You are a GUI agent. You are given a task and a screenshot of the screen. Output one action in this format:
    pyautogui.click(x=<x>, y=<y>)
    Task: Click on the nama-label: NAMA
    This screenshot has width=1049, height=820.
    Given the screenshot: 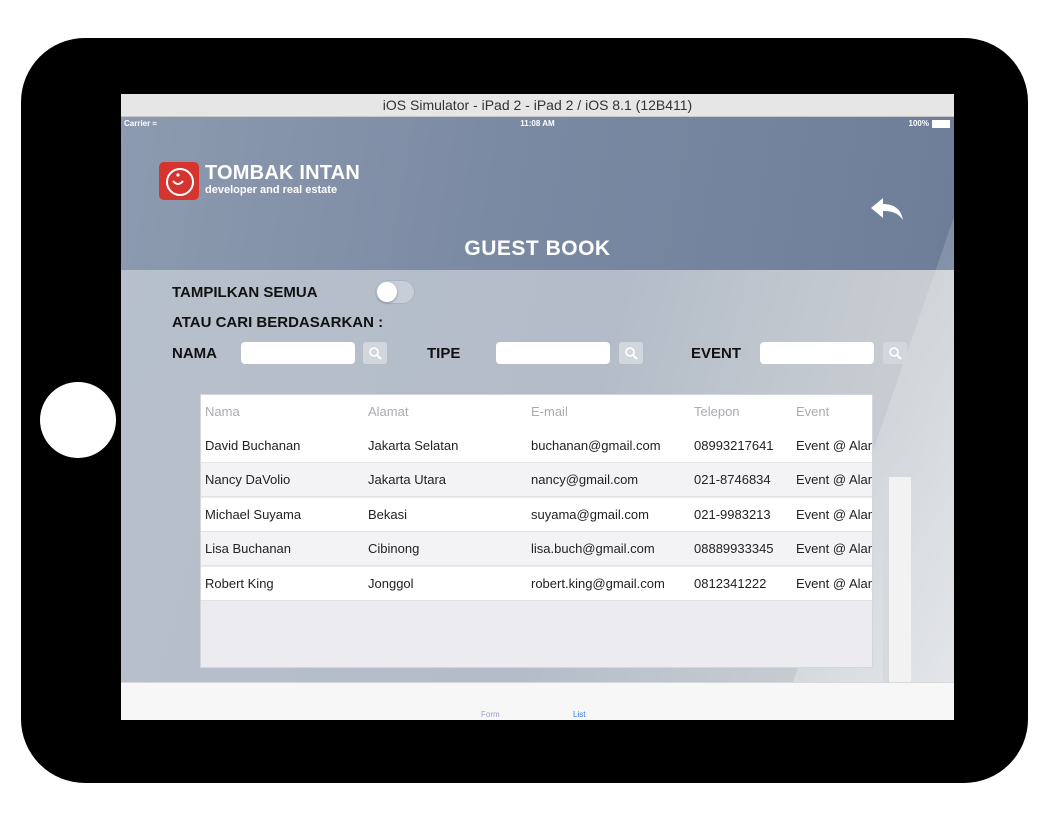 What is the action you would take?
    pyautogui.click(x=194, y=353)
    